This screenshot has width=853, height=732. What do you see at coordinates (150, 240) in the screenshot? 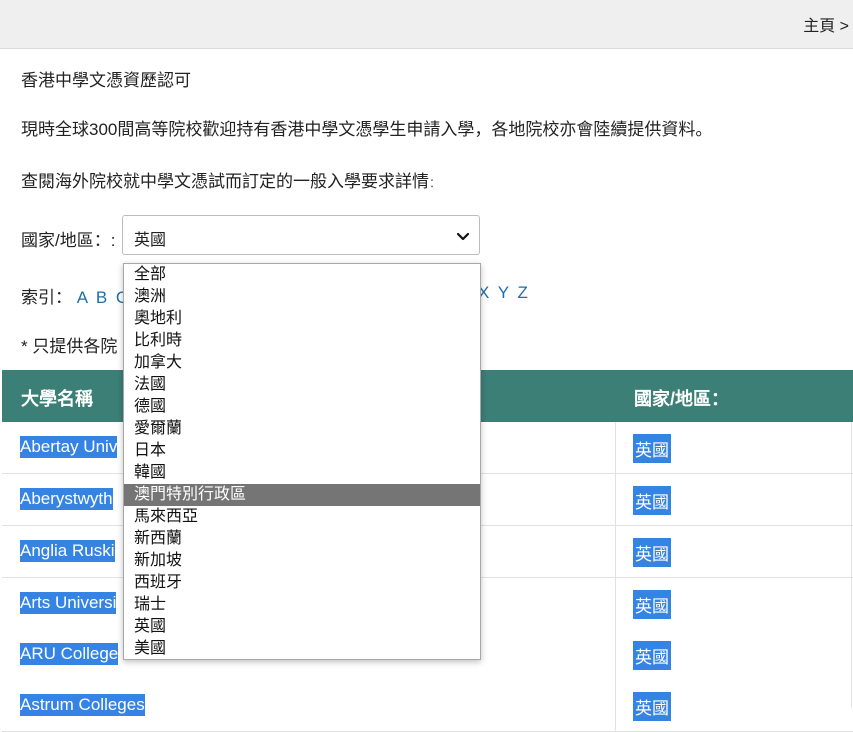
I see `country-select-value: 英國` at bounding box center [150, 240].